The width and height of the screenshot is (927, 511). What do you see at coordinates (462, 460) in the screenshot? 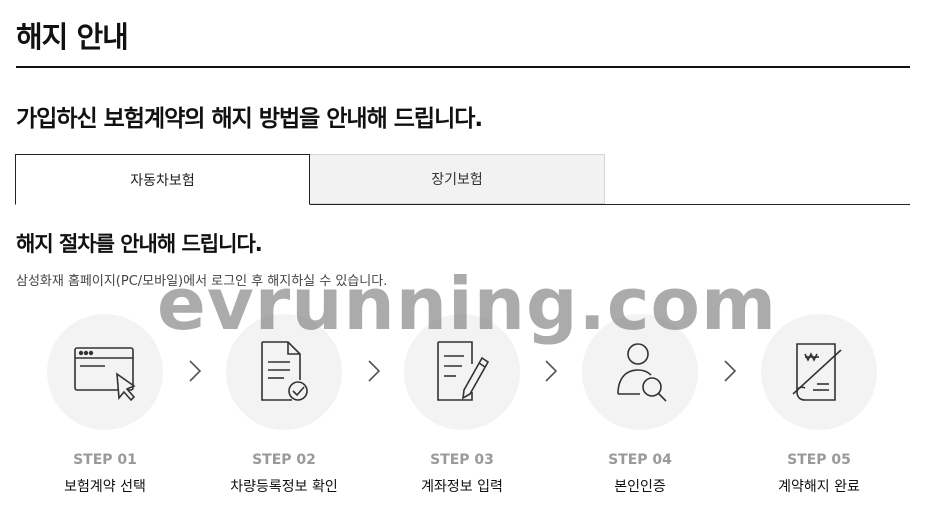
I see `step-3-number: STEP 03` at bounding box center [462, 460].